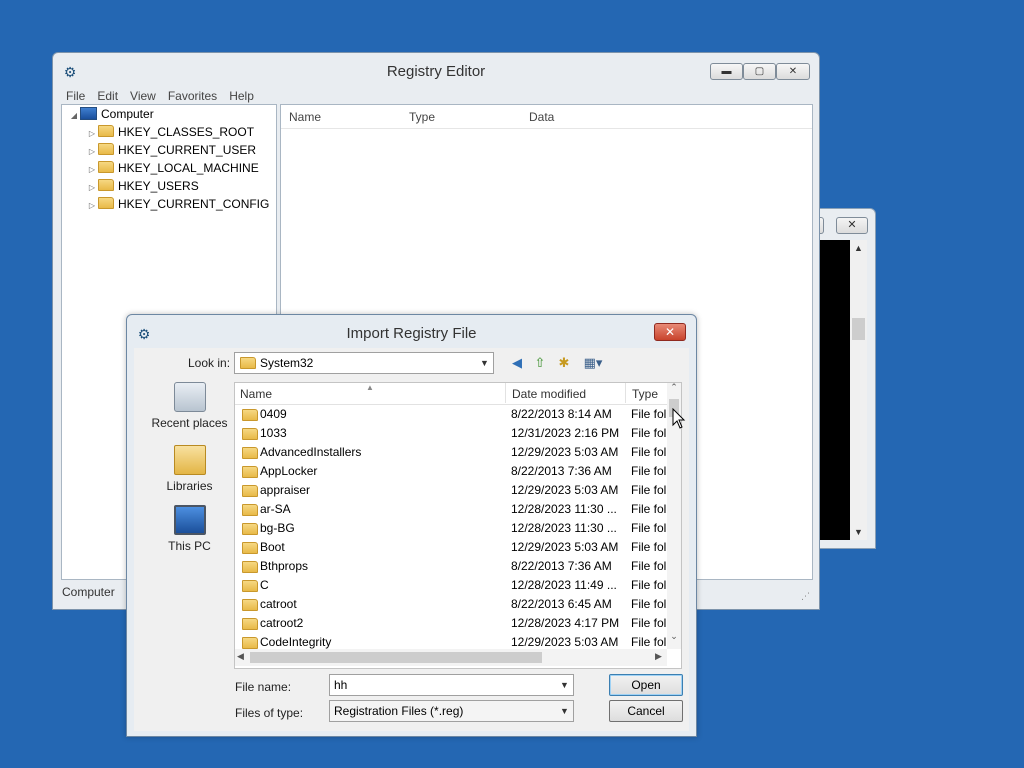 The width and height of the screenshot is (1024, 768). Describe the element at coordinates (169, 132) in the screenshot. I see `tree-node-hkcr: ▷ HKEY_CLASSES_ROOT` at that location.